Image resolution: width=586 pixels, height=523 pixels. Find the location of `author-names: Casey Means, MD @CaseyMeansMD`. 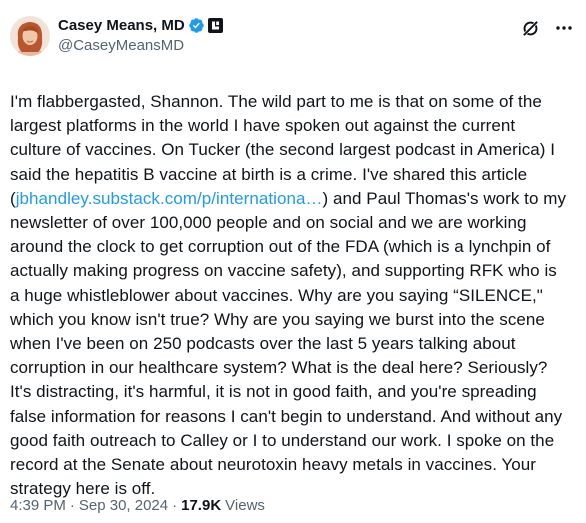

author-names: Casey Means, MD @CaseyMeansMD is located at coordinates (289, 35).